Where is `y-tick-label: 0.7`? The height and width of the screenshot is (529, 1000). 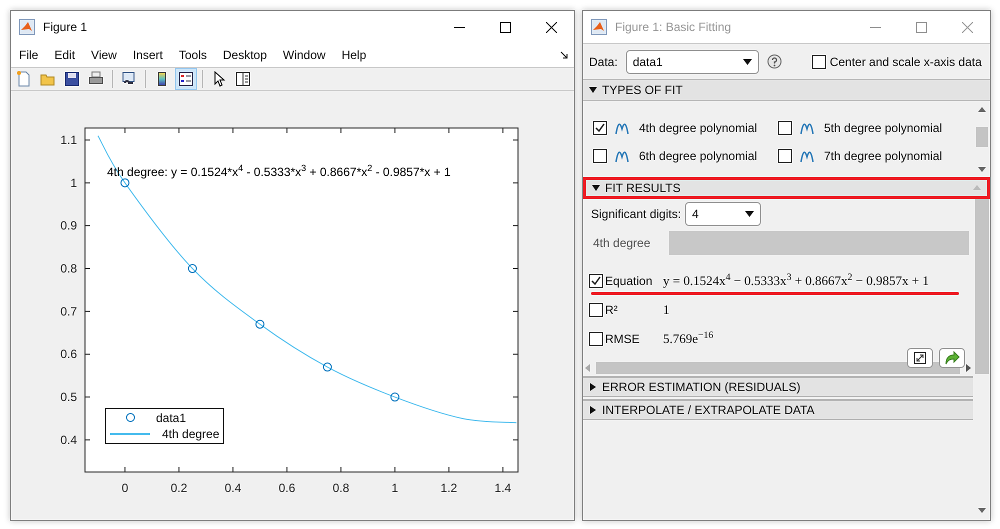
y-tick-label: 0.7 is located at coordinates (68, 311).